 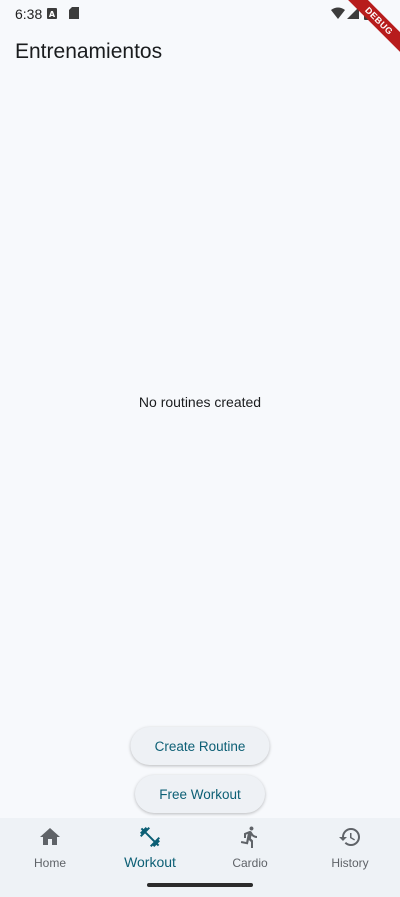 What do you see at coordinates (349, 837) in the screenshot?
I see `history-icon` at bounding box center [349, 837].